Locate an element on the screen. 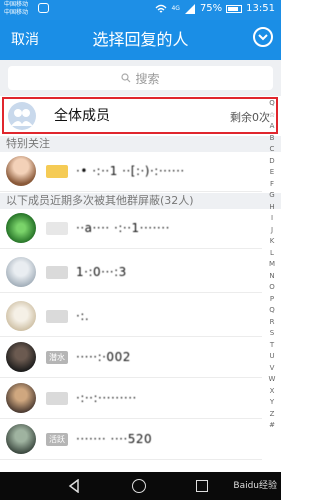 The height and width of the screenshot is (500, 320). index-letter: S is located at coordinates (272, 334).